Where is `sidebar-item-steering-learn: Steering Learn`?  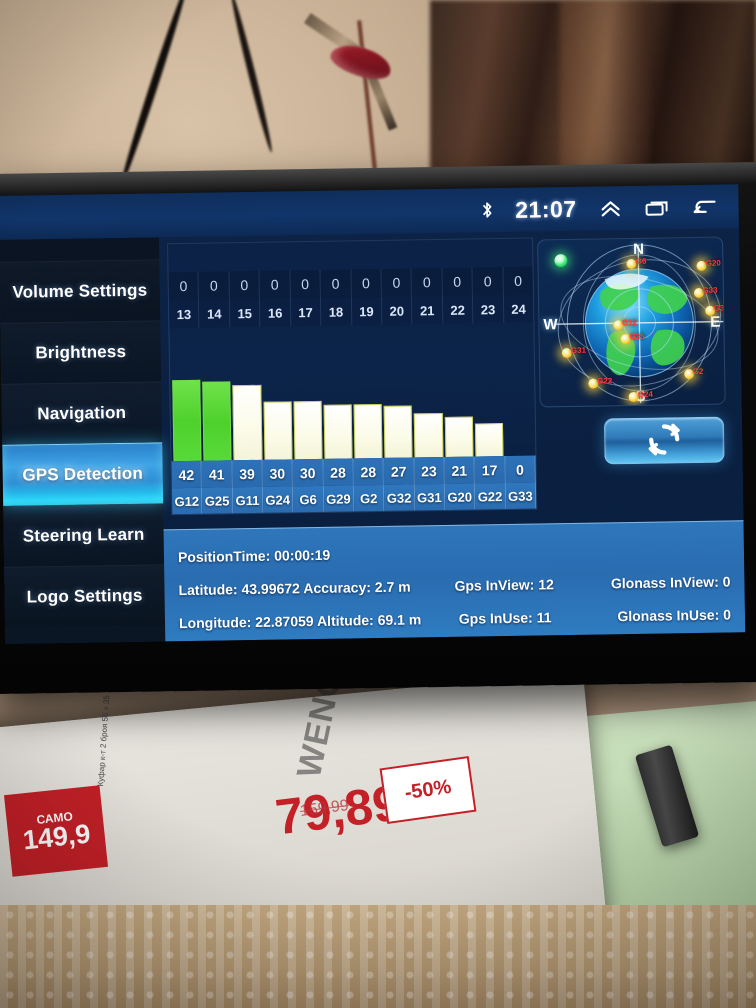
sidebar-item-steering-learn: Steering Learn is located at coordinates (84, 535).